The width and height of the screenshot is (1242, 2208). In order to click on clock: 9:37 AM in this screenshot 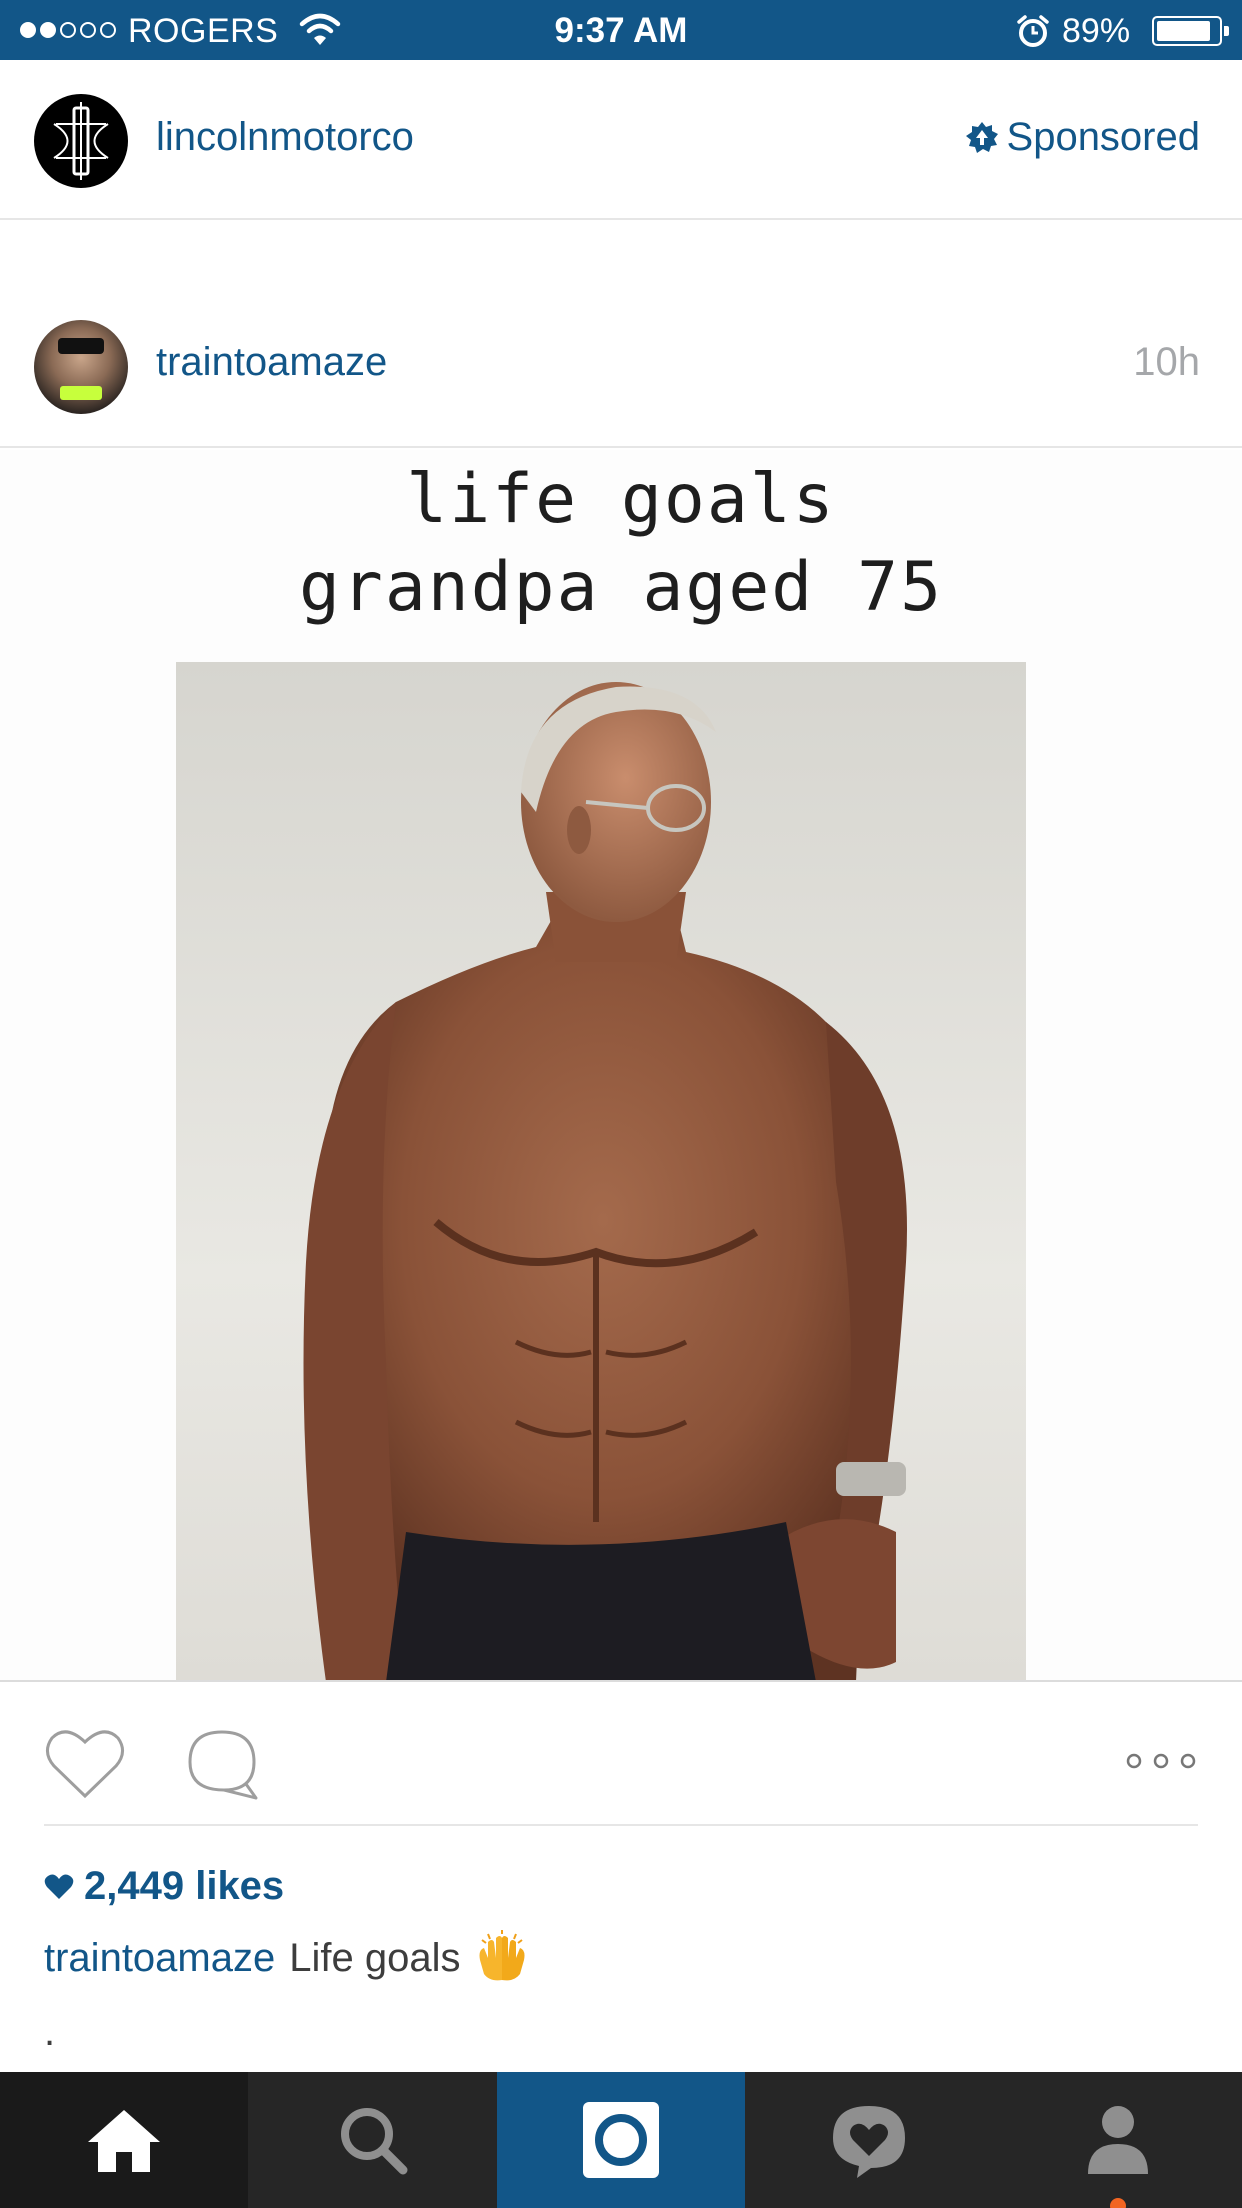, I will do `click(621, 30)`.